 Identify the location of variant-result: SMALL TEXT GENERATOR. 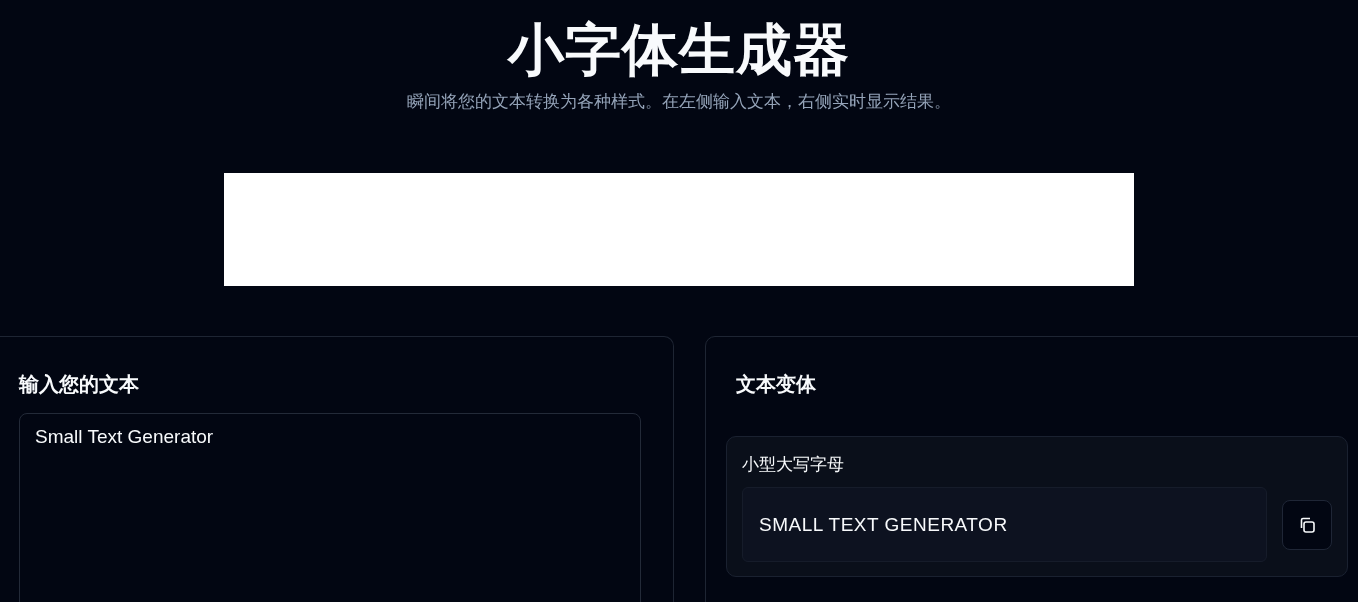
(1004, 524).